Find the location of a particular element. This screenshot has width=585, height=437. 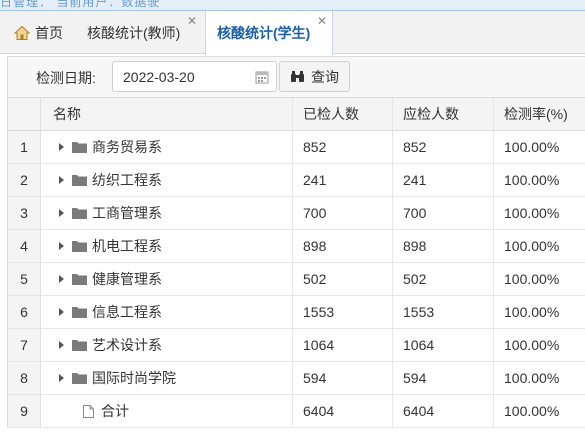

tab-student-stats: 核酸统计(学生) ✕ is located at coordinates (269, 33).